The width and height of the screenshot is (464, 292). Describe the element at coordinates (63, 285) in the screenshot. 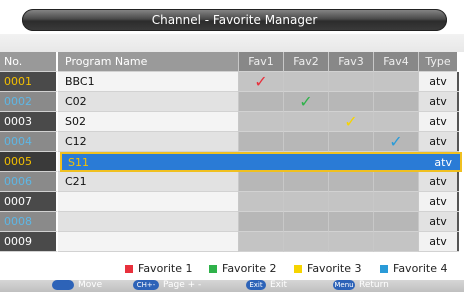

I see `move-arrows-icon` at that location.